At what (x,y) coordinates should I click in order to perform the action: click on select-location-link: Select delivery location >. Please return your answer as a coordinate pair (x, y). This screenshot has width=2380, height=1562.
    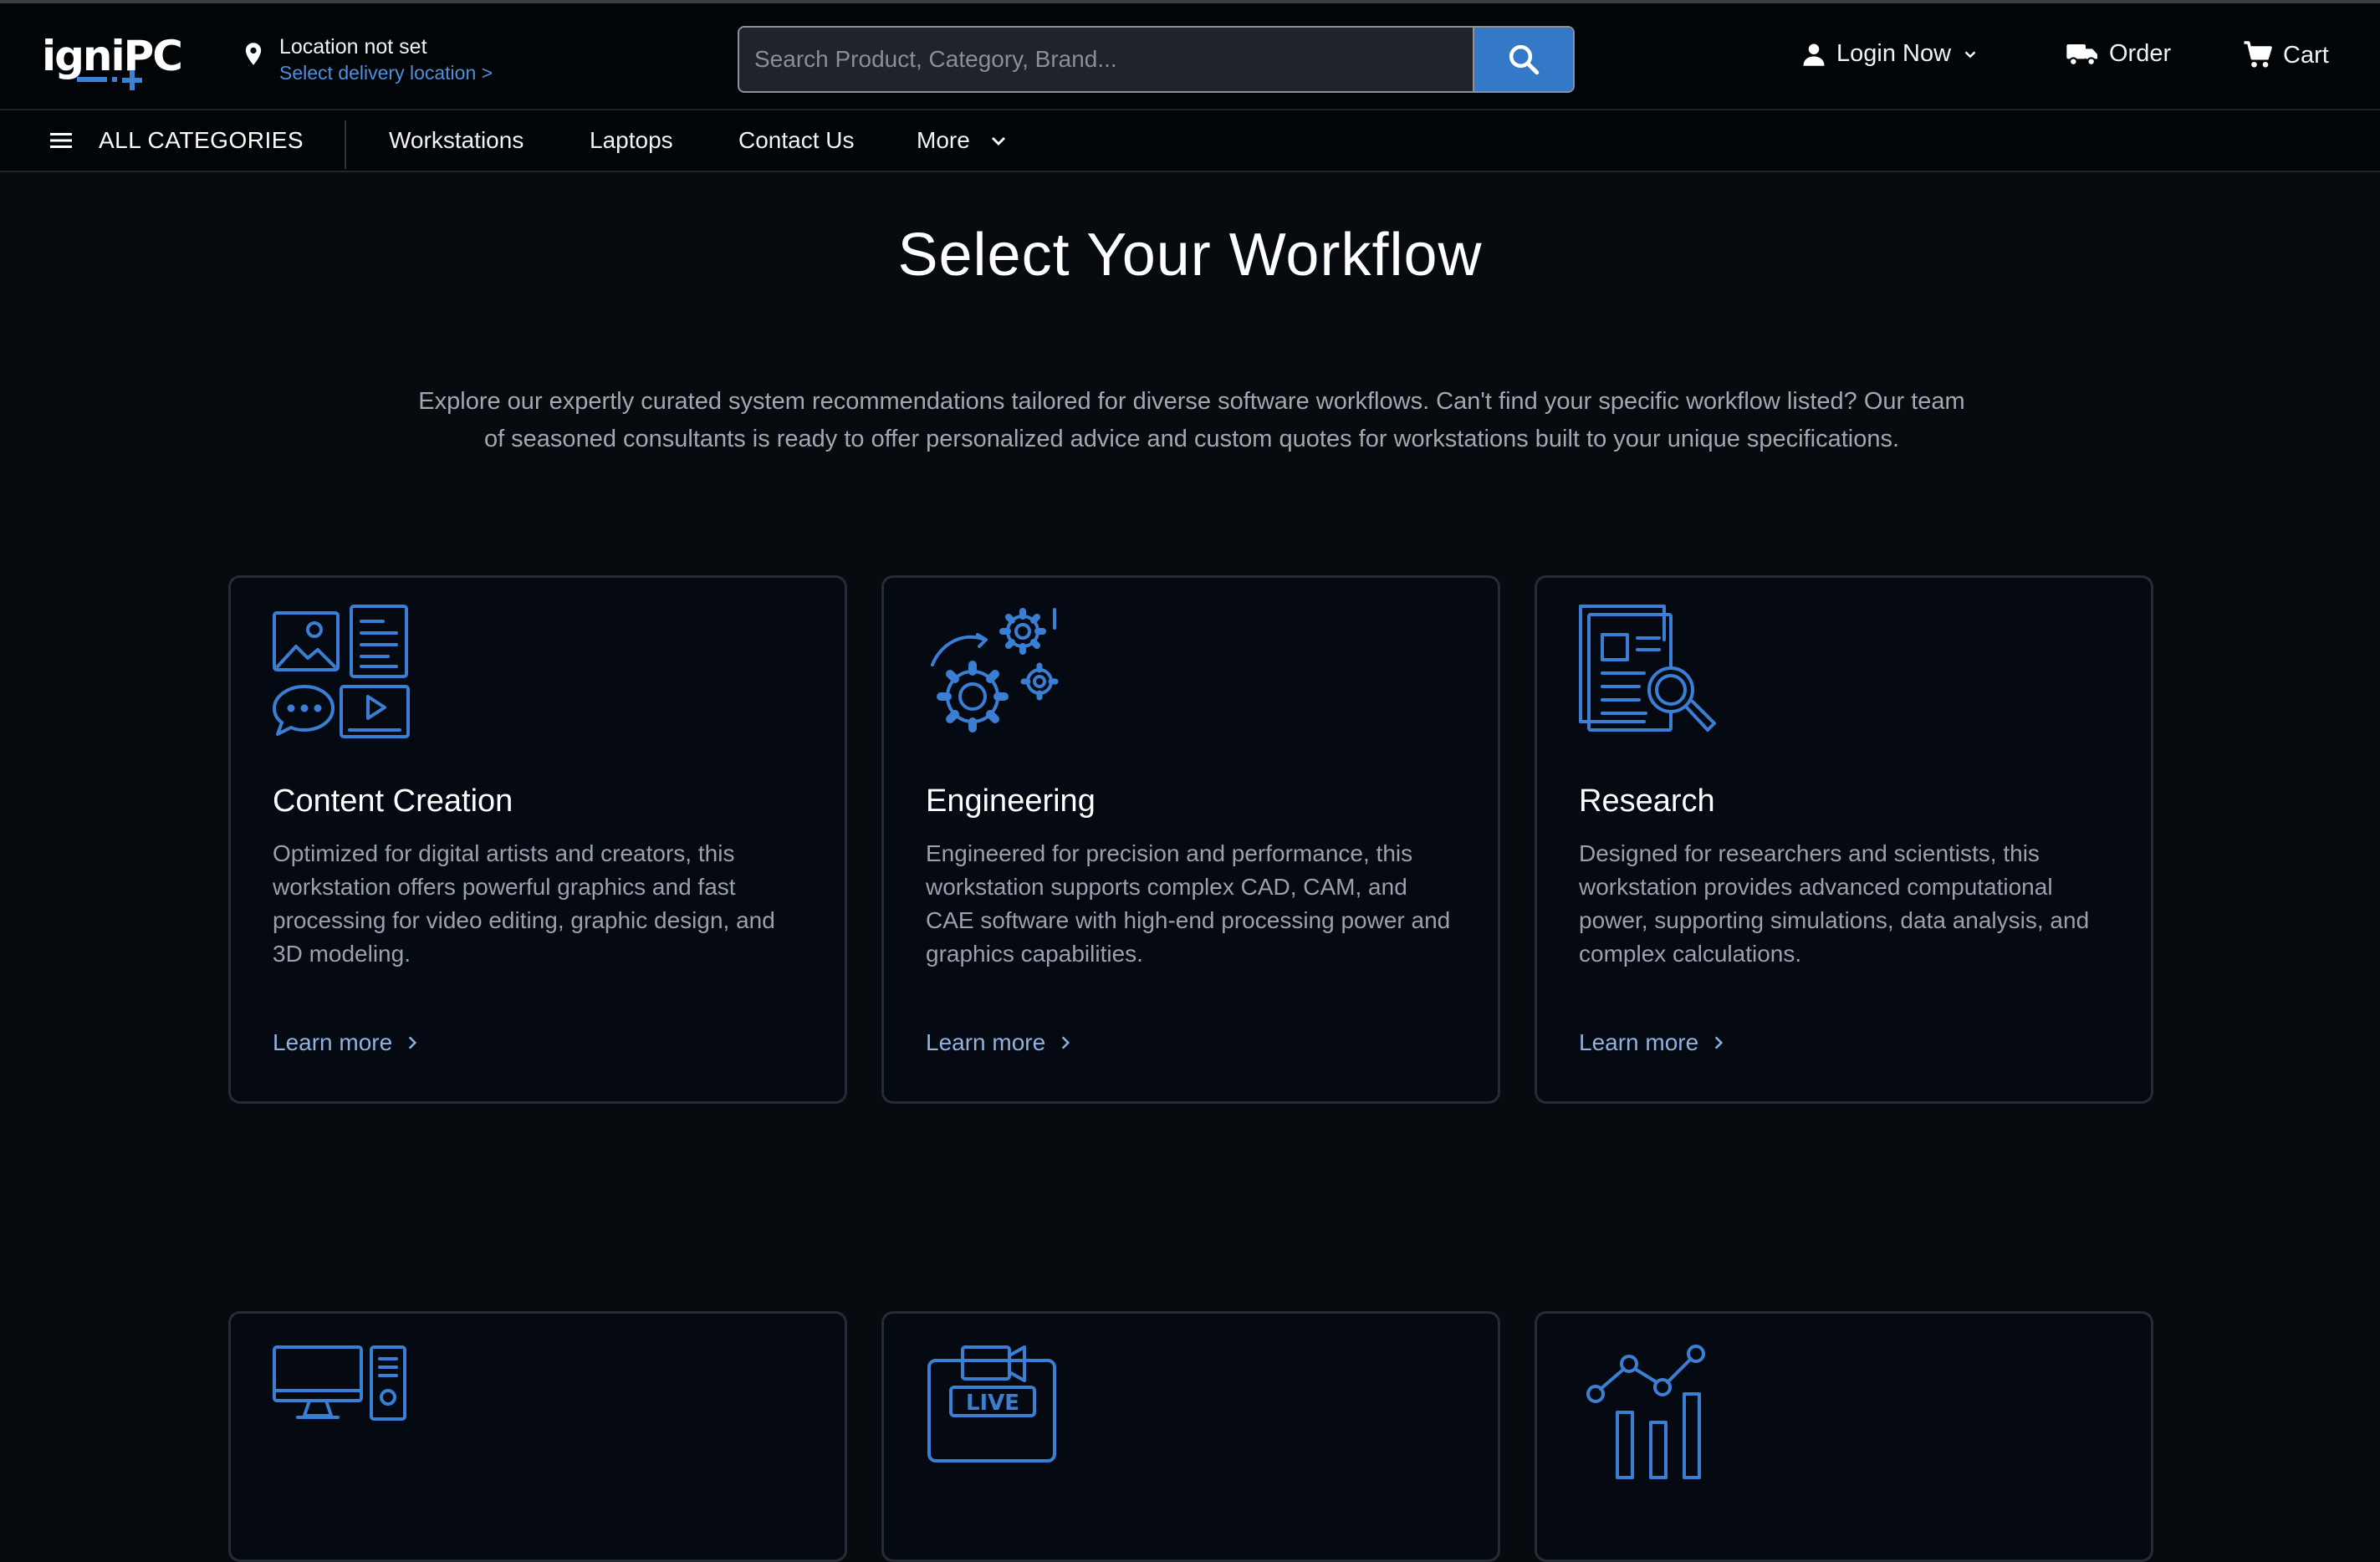
    Looking at the image, I should click on (386, 72).